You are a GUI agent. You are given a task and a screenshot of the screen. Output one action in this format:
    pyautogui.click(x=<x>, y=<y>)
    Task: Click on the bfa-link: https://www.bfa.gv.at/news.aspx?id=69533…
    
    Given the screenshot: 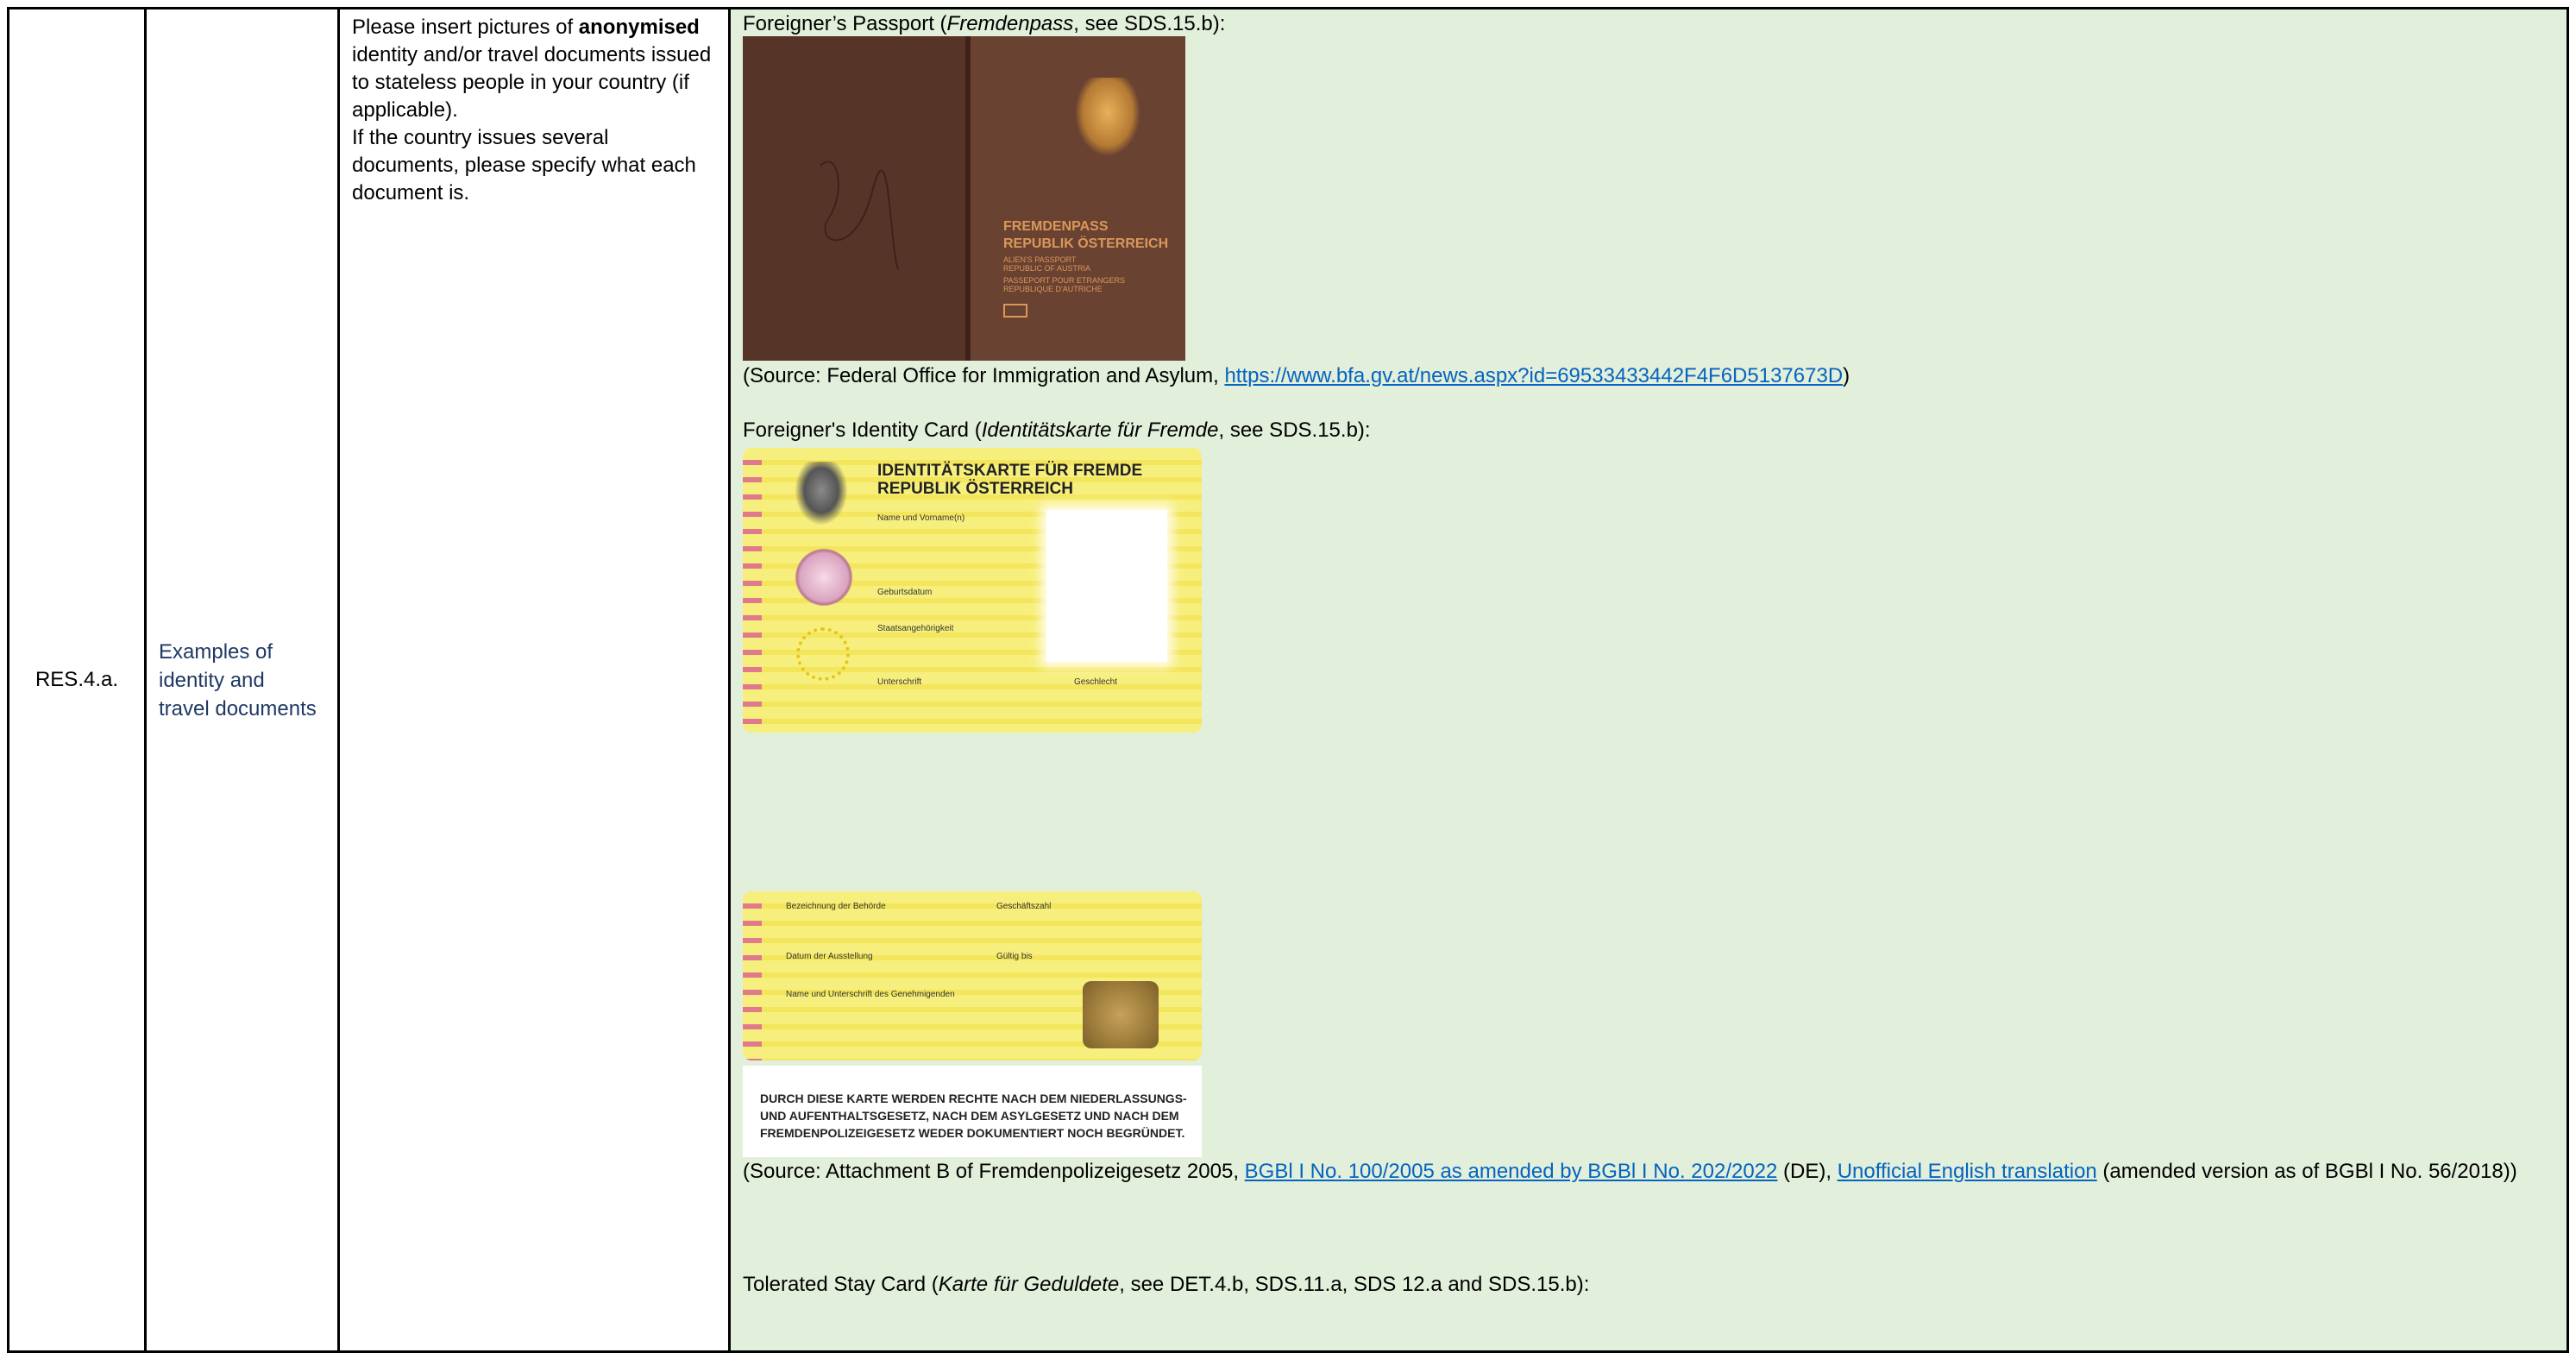 What is the action you would take?
    pyautogui.click(x=1533, y=375)
    